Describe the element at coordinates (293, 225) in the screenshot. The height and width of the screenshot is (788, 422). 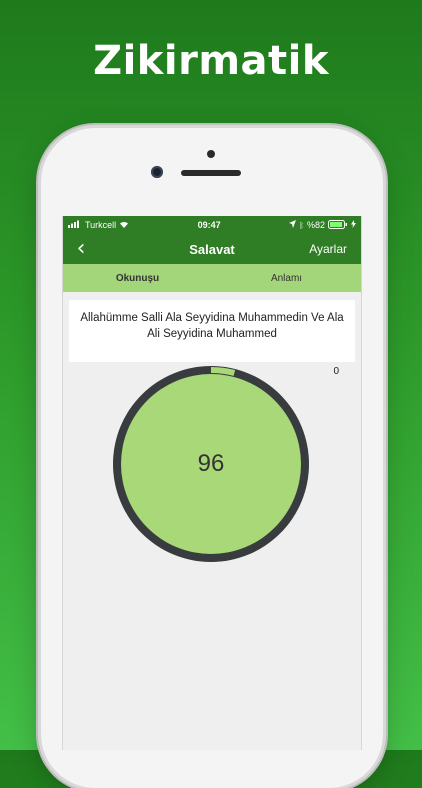
I see `location-icon` at that location.